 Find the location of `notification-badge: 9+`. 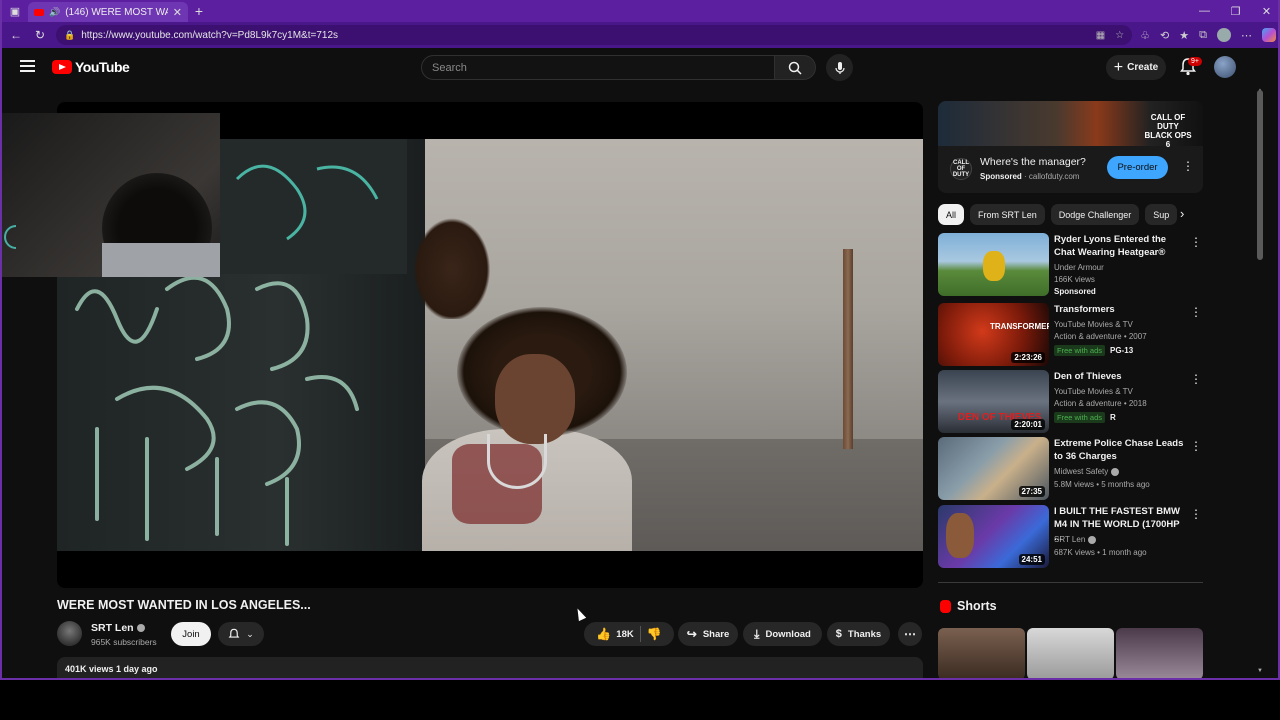

notification-badge: 9+ is located at coordinates (1195, 61).